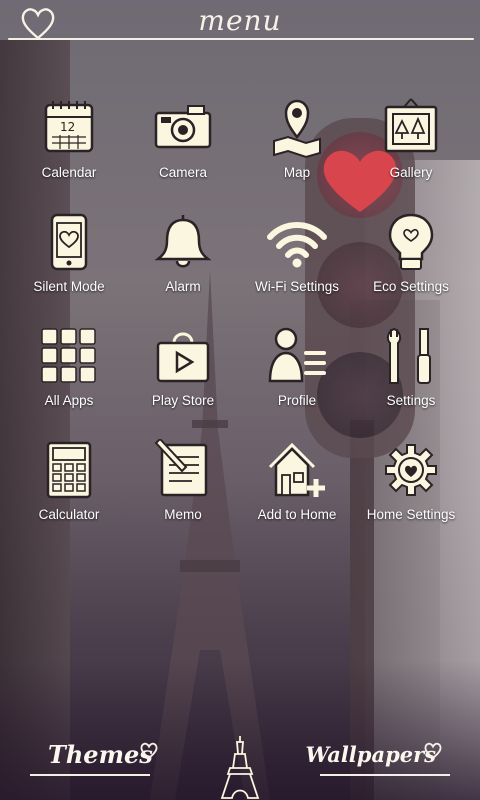 This screenshot has height=800, width=480. I want to click on wallpapers-link: Wallpapers, so click(370, 754).